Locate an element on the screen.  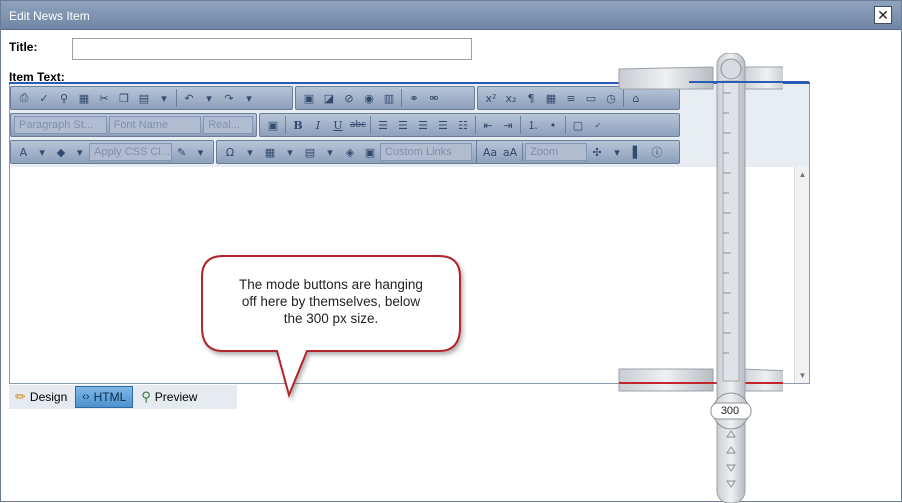
dialog-title: Edit News Item is located at coordinates (49, 16).